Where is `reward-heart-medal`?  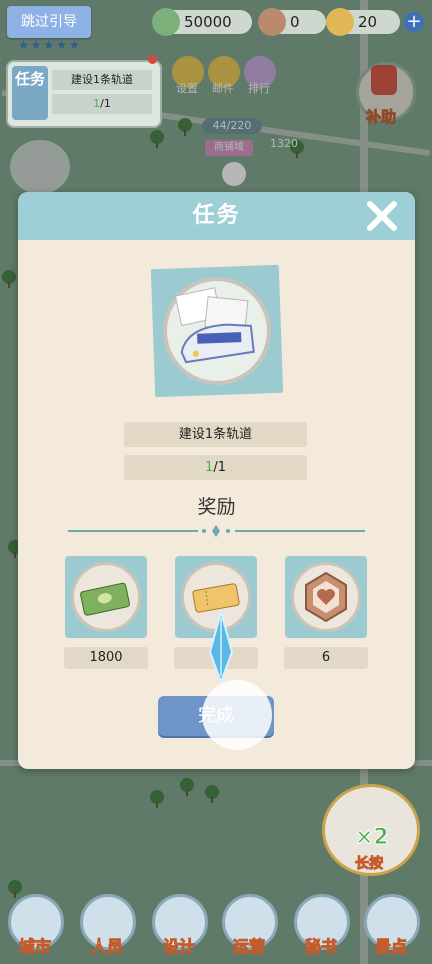
reward-heart-medal is located at coordinates (326, 597).